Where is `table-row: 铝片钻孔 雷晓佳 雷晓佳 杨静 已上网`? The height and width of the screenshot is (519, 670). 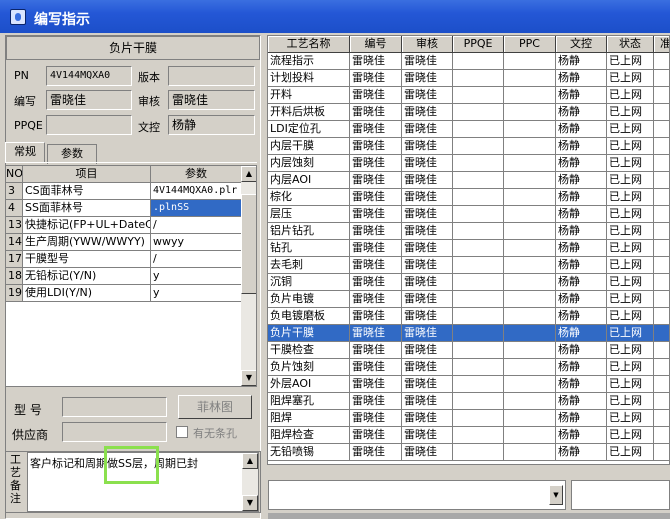 table-row: 铝片钻孔 雷晓佳 雷晓佳 杨静 已上网 is located at coordinates (468, 231).